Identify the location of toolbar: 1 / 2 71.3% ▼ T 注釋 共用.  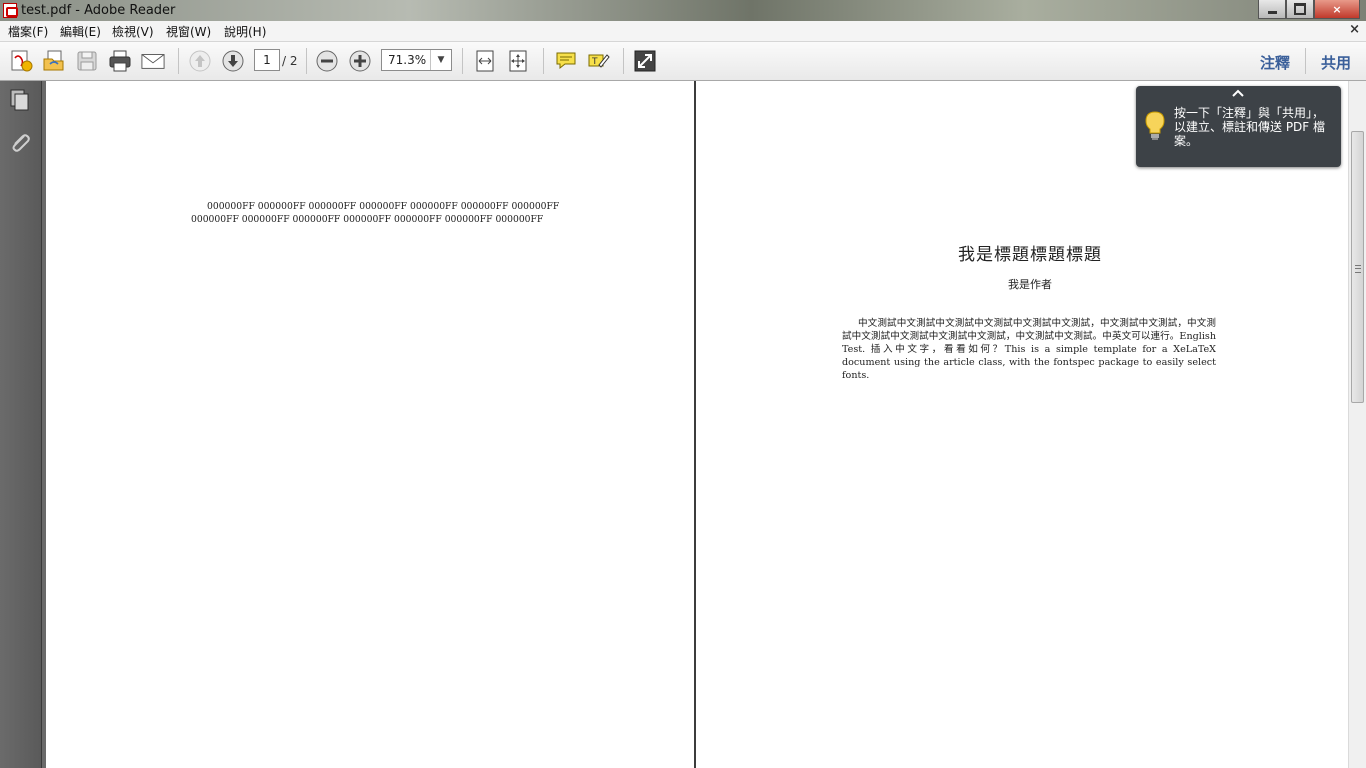
(683, 61).